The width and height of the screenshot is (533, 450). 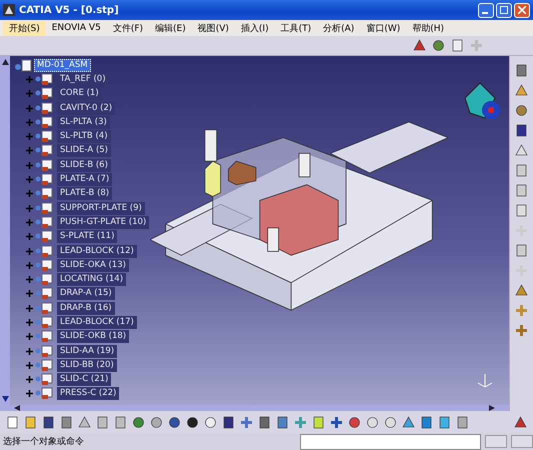 What do you see at coordinates (84, 151) in the screenshot?
I see `tree-node: SLIDE-A (5)` at bounding box center [84, 151].